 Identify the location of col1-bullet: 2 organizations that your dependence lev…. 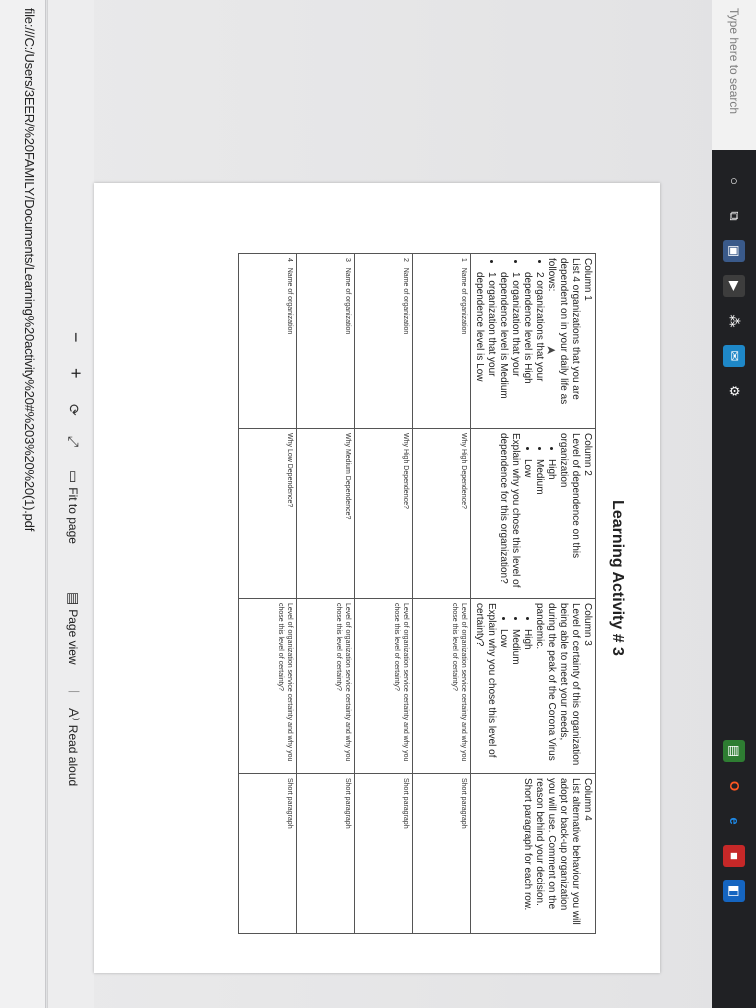
(533, 348).